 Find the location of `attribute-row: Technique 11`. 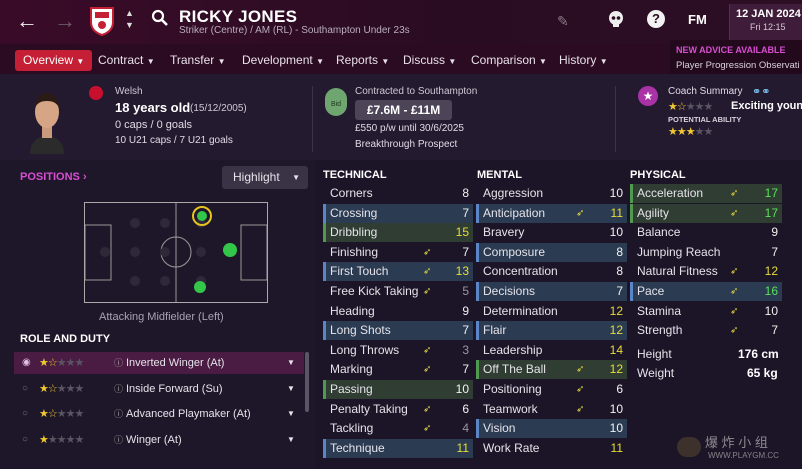

attribute-row: Technique 11 is located at coordinates (398, 448).